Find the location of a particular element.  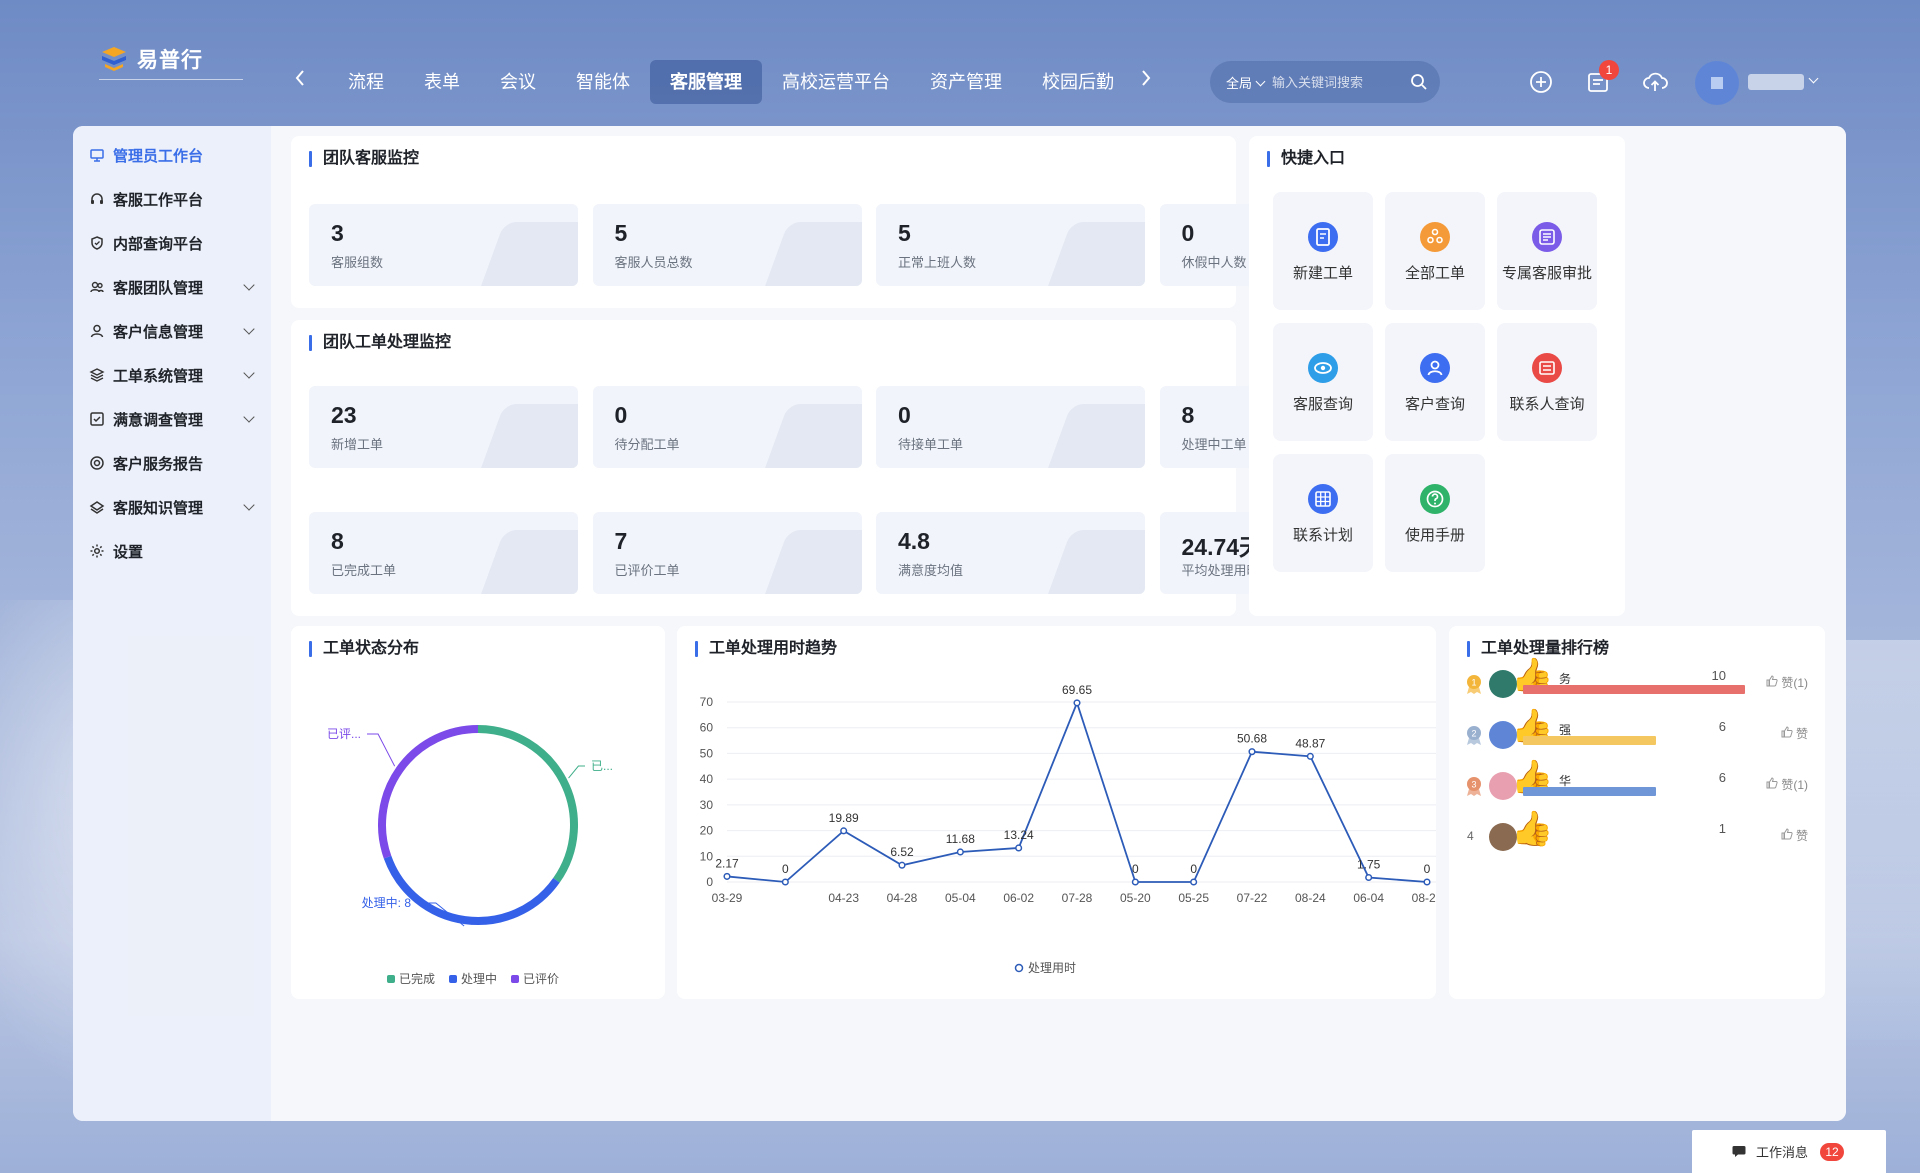

trend-point-label: 2.17 is located at coordinates (727, 863).